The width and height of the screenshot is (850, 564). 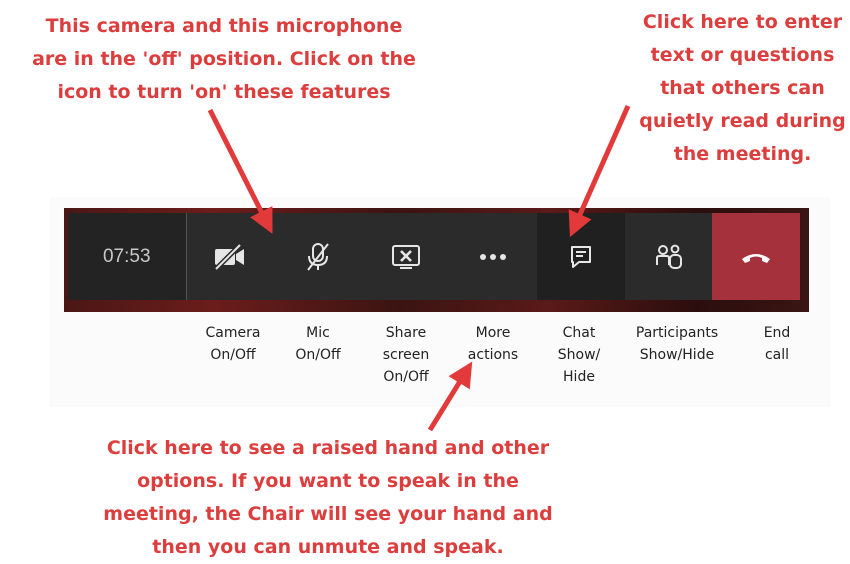 What do you see at coordinates (240, 171) in the screenshot?
I see `arrow-to-camera-mic` at bounding box center [240, 171].